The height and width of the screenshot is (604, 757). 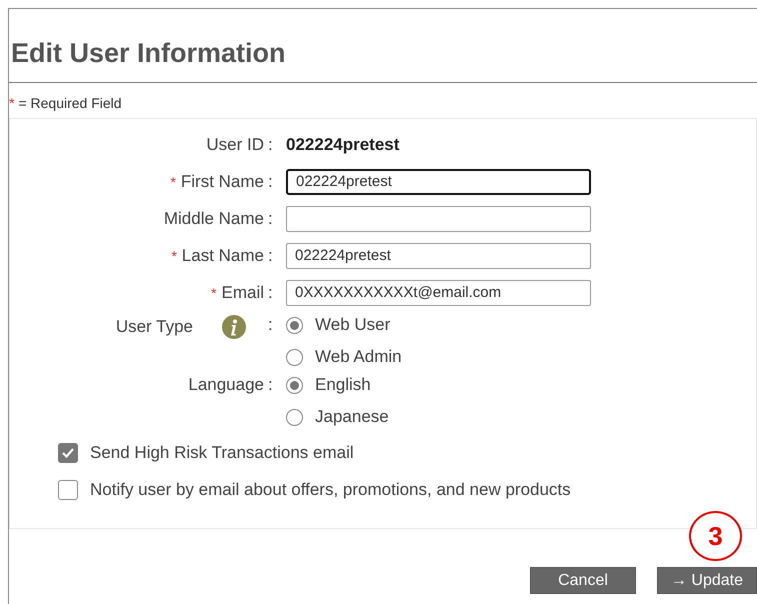 What do you see at coordinates (352, 417) in the screenshot?
I see `radio-label: Japanese` at bounding box center [352, 417].